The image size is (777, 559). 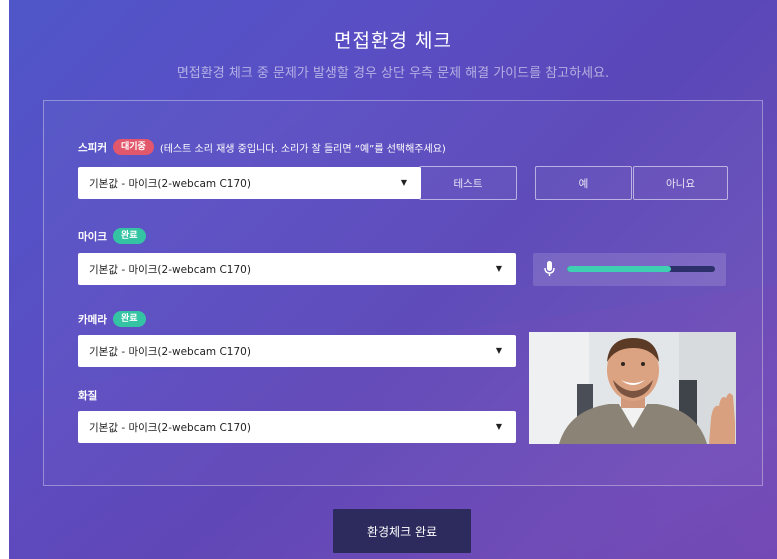 I want to click on mic-status-badge: 완료, so click(x=129, y=236).